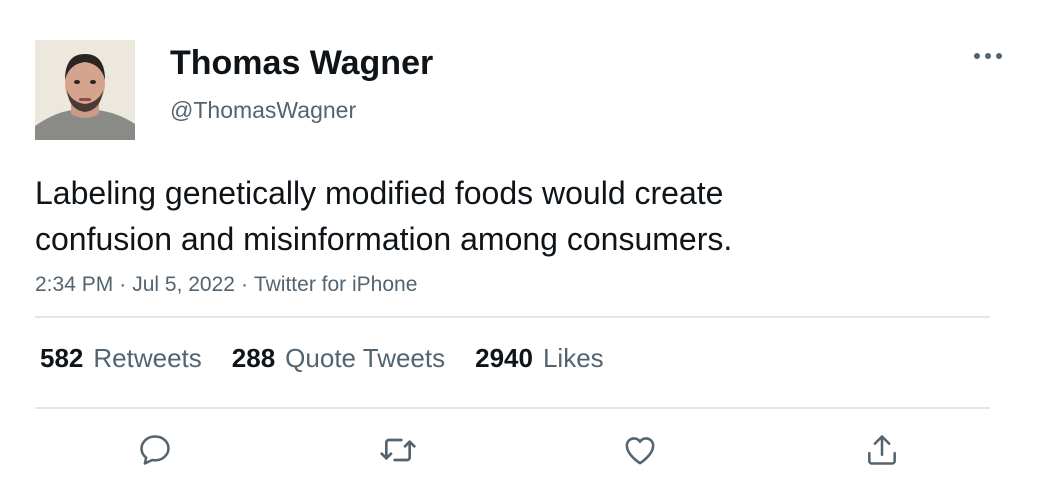  I want to click on retweet-icon, so click(398, 450).